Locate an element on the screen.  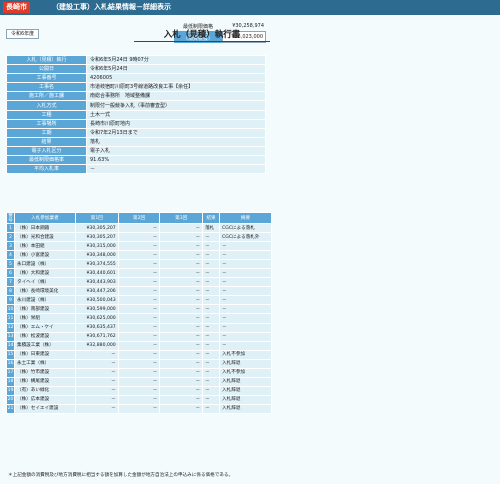
info-value: 4206005 is located at coordinates (176, 78).